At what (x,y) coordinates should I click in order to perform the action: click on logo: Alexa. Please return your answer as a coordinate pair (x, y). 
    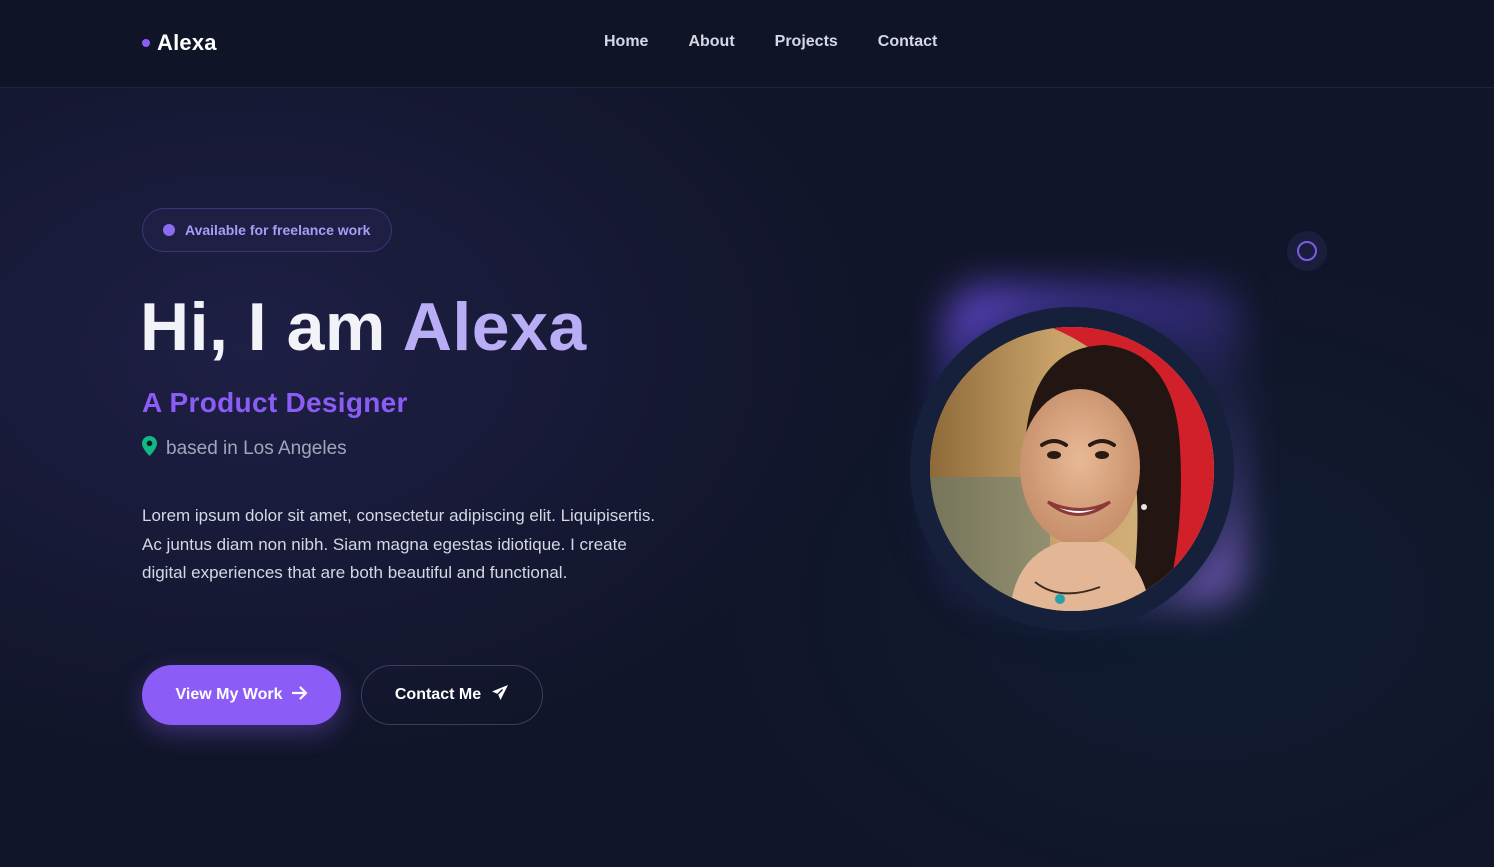
    Looking at the image, I should click on (179, 43).